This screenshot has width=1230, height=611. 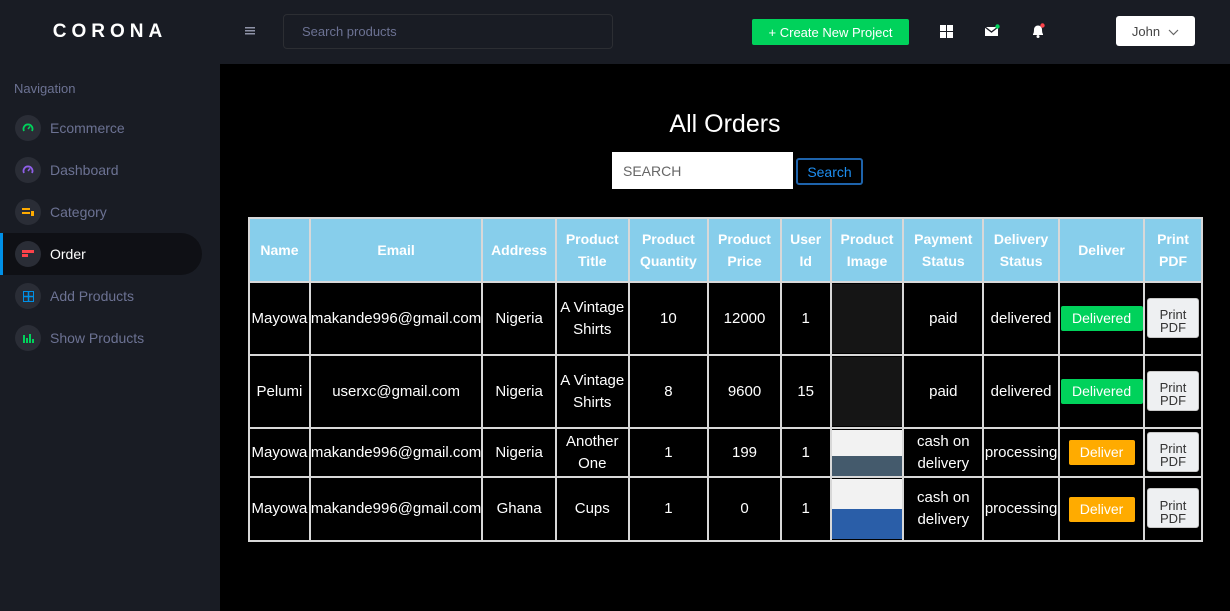 What do you see at coordinates (28, 254) in the screenshot?
I see `table-icon` at bounding box center [28, 254].